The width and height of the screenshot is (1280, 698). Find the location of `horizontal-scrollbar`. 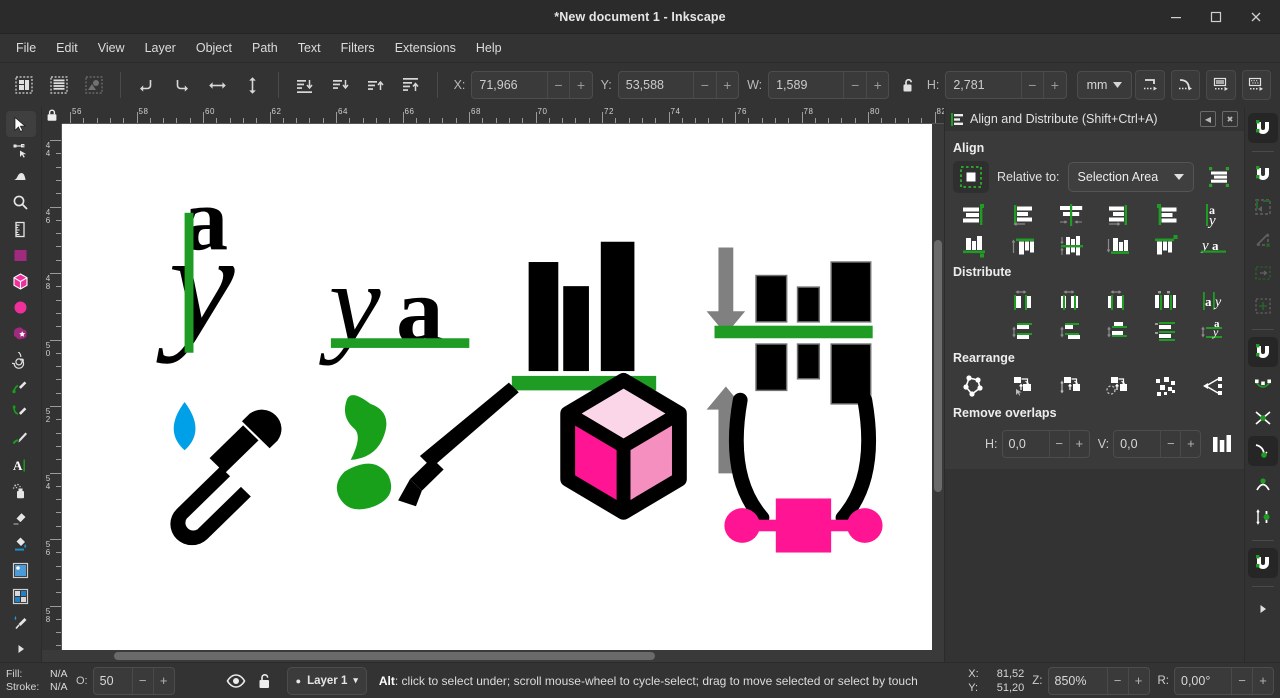

horizontal-scrollbar is located at coordinates (493, 656).